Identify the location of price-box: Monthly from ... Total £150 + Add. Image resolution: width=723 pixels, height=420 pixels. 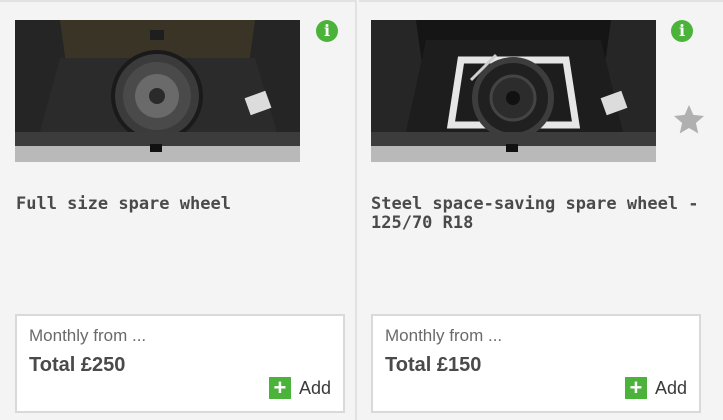
(536, 363).